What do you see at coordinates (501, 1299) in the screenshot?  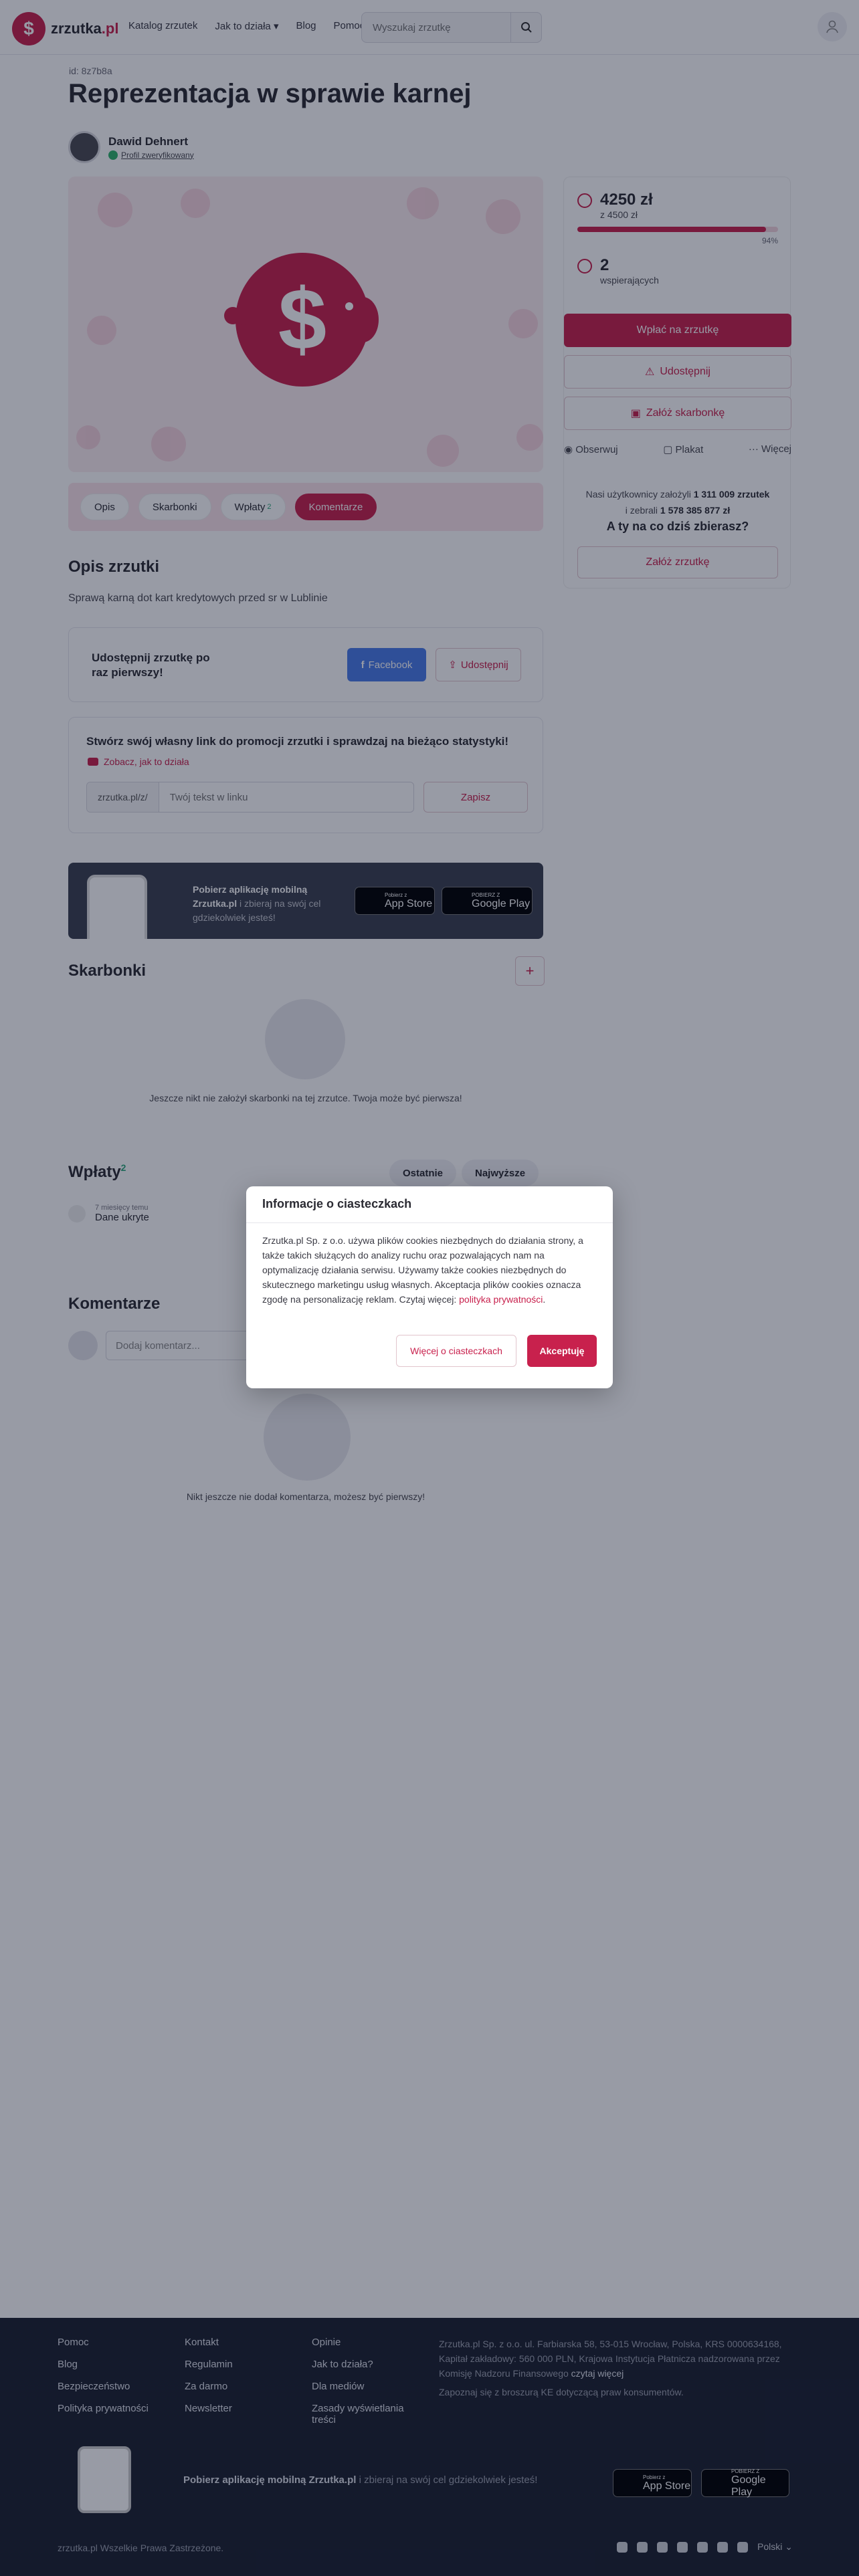 I see `privacy-policy-link: polityka prywatności` at bounding box center [501, 1299].